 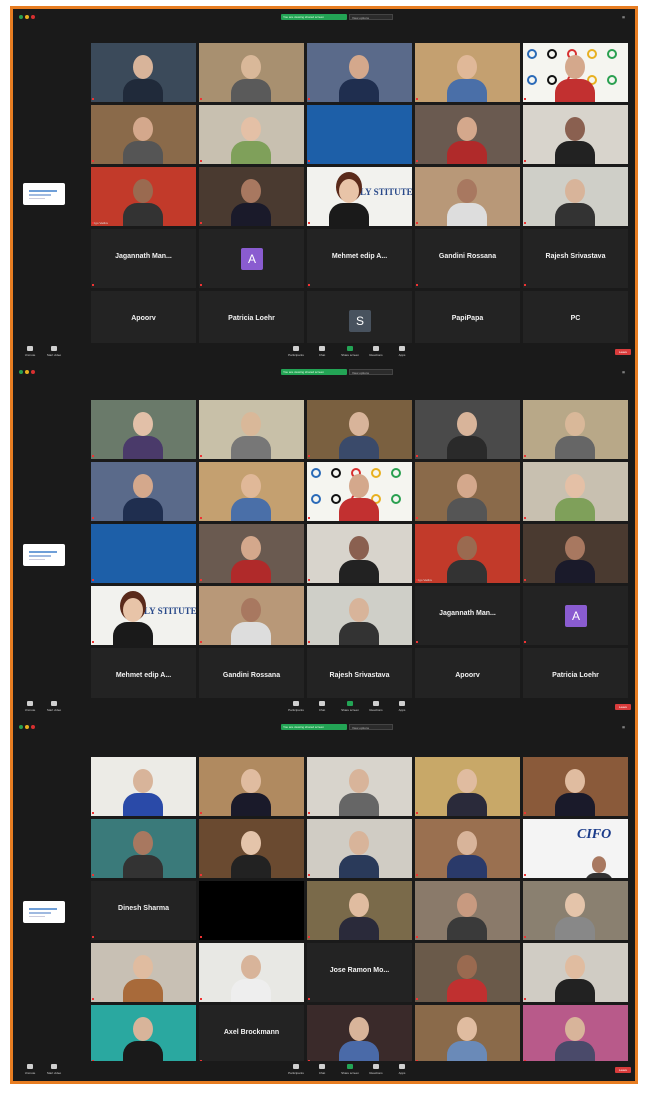 What do you see at coordinates (359, 320) in the screenshot?
I see `participant-tile: S` at bounding box center [359, 320].